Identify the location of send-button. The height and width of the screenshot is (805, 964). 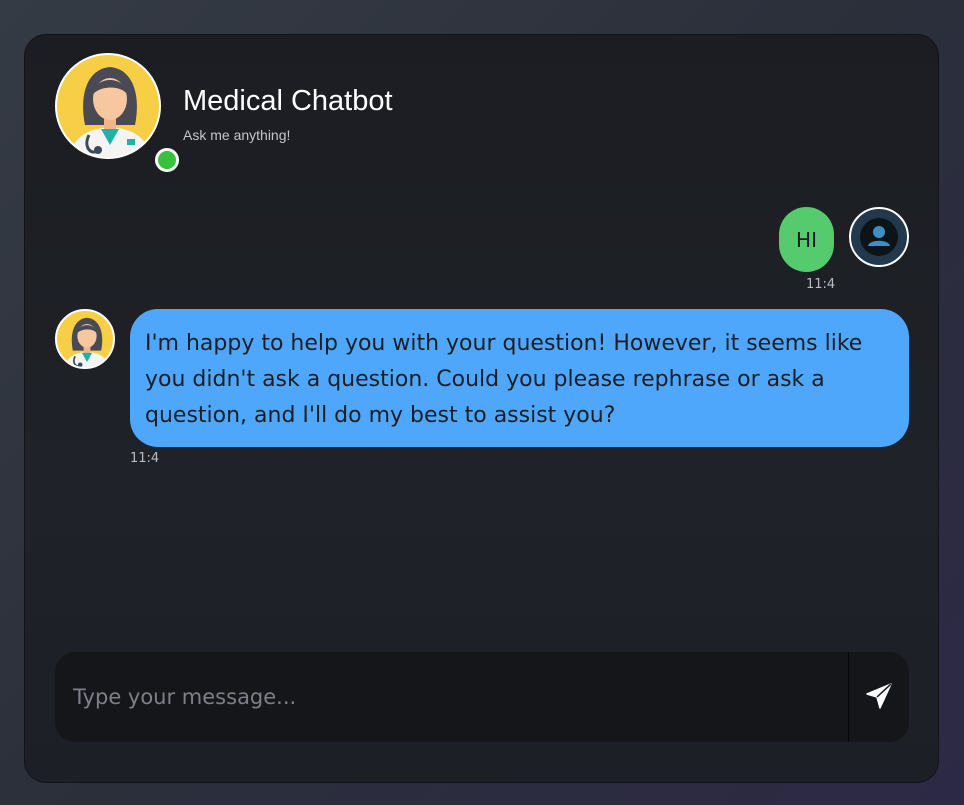
(878, 697).